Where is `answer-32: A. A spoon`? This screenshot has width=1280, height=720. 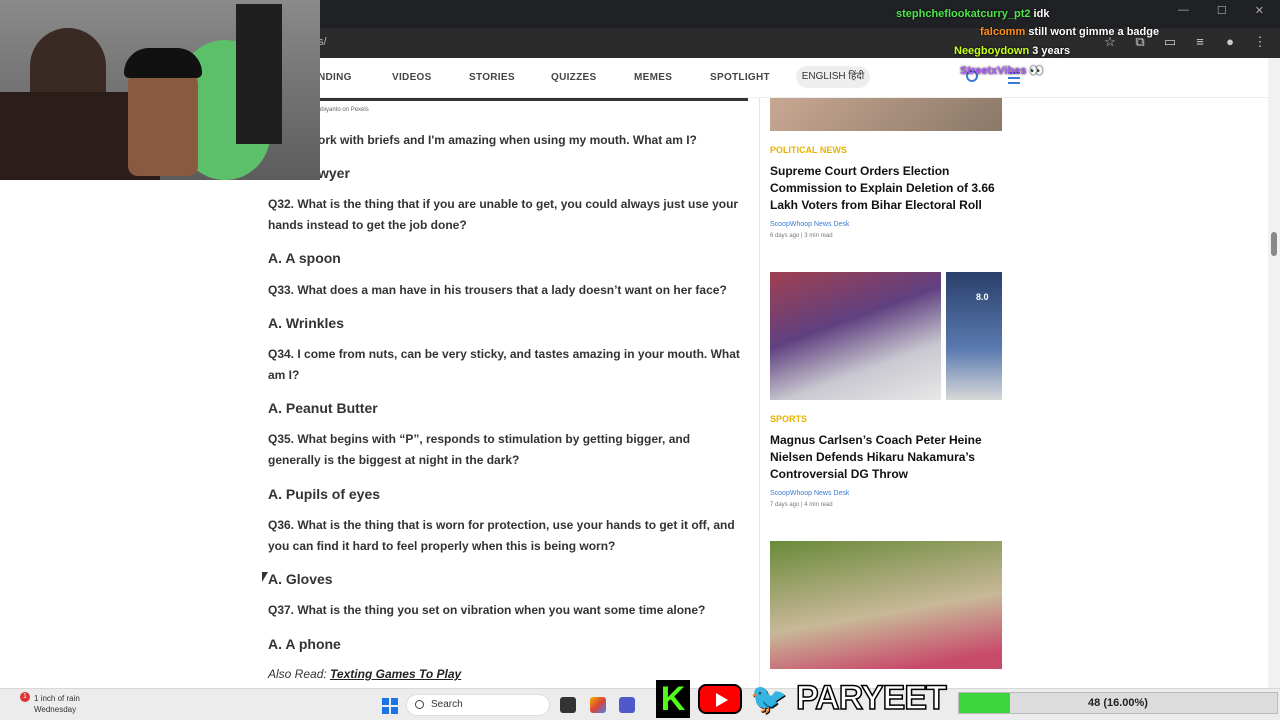 answer-32: A. A spoon is located at coordinates (304, 258).